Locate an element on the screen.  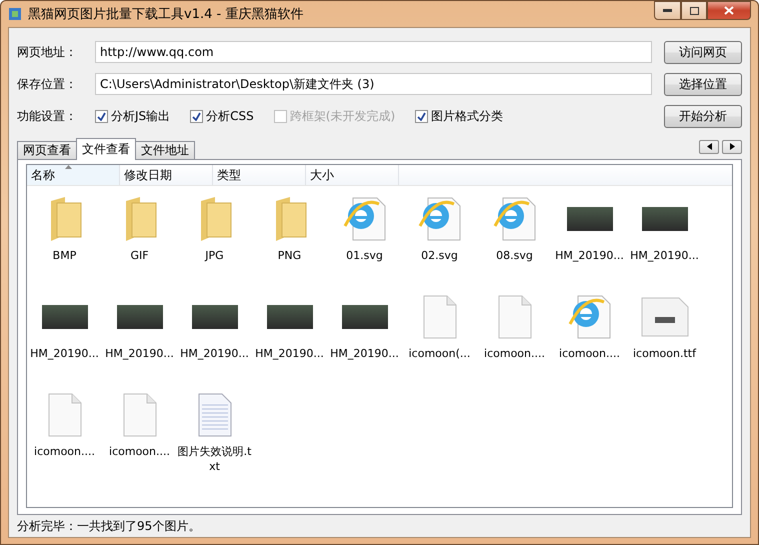
checkbox-label: 图片格式分类 is located at coordinates (467, 116).